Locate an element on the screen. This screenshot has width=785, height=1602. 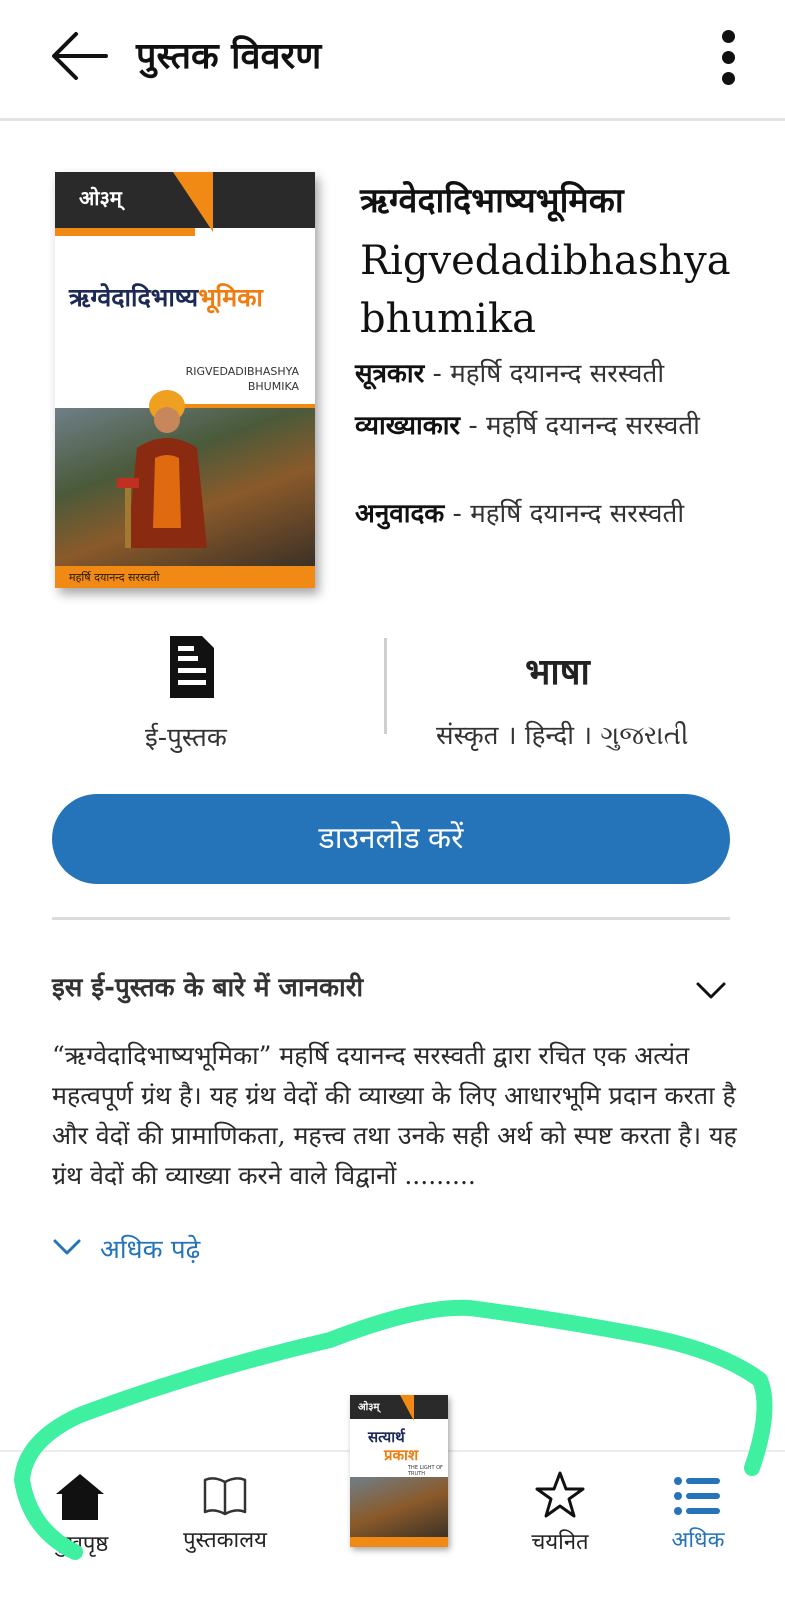
cover-title: ऋग्वेदादिभाष्यभूमिका is located at coordinates (166, 297).